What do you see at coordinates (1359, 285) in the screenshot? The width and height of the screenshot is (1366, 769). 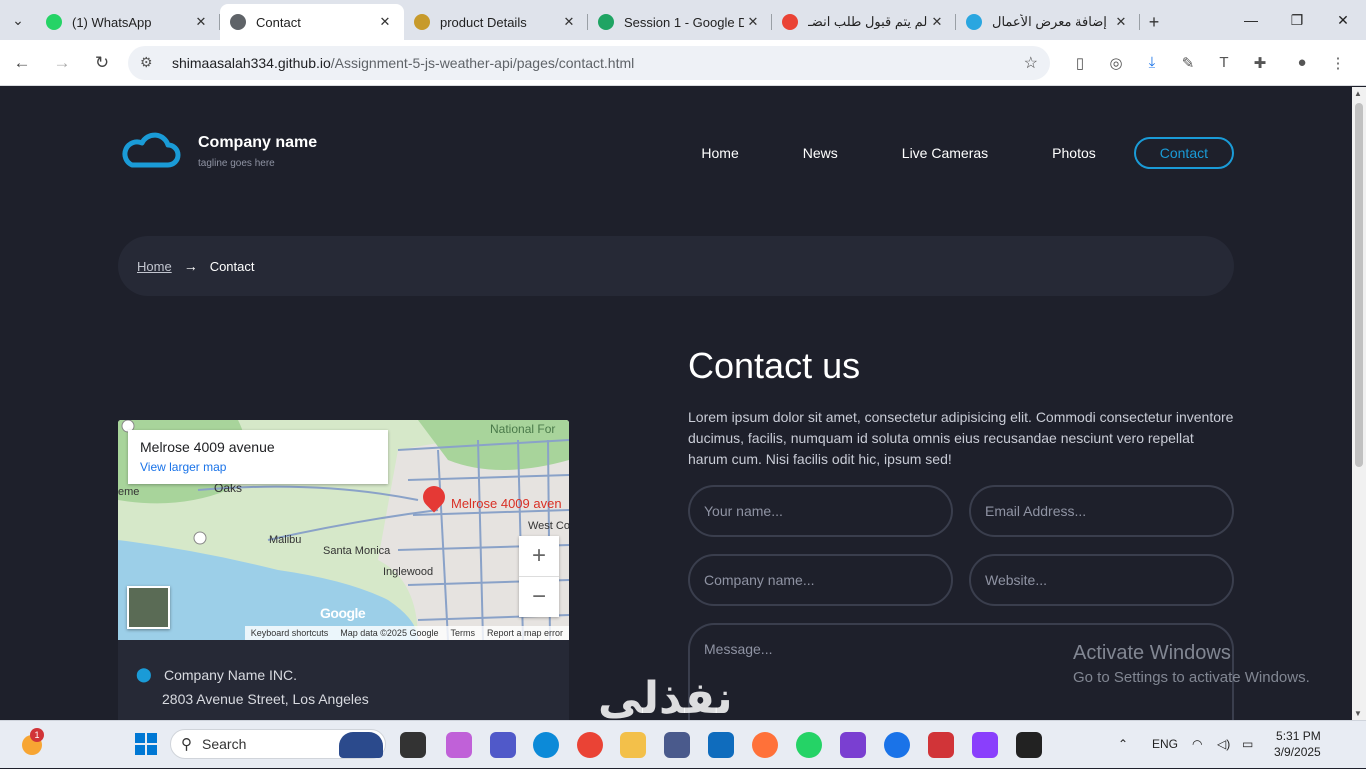 I see `scrollbar-thumb` at bounding box center [1359, 285].